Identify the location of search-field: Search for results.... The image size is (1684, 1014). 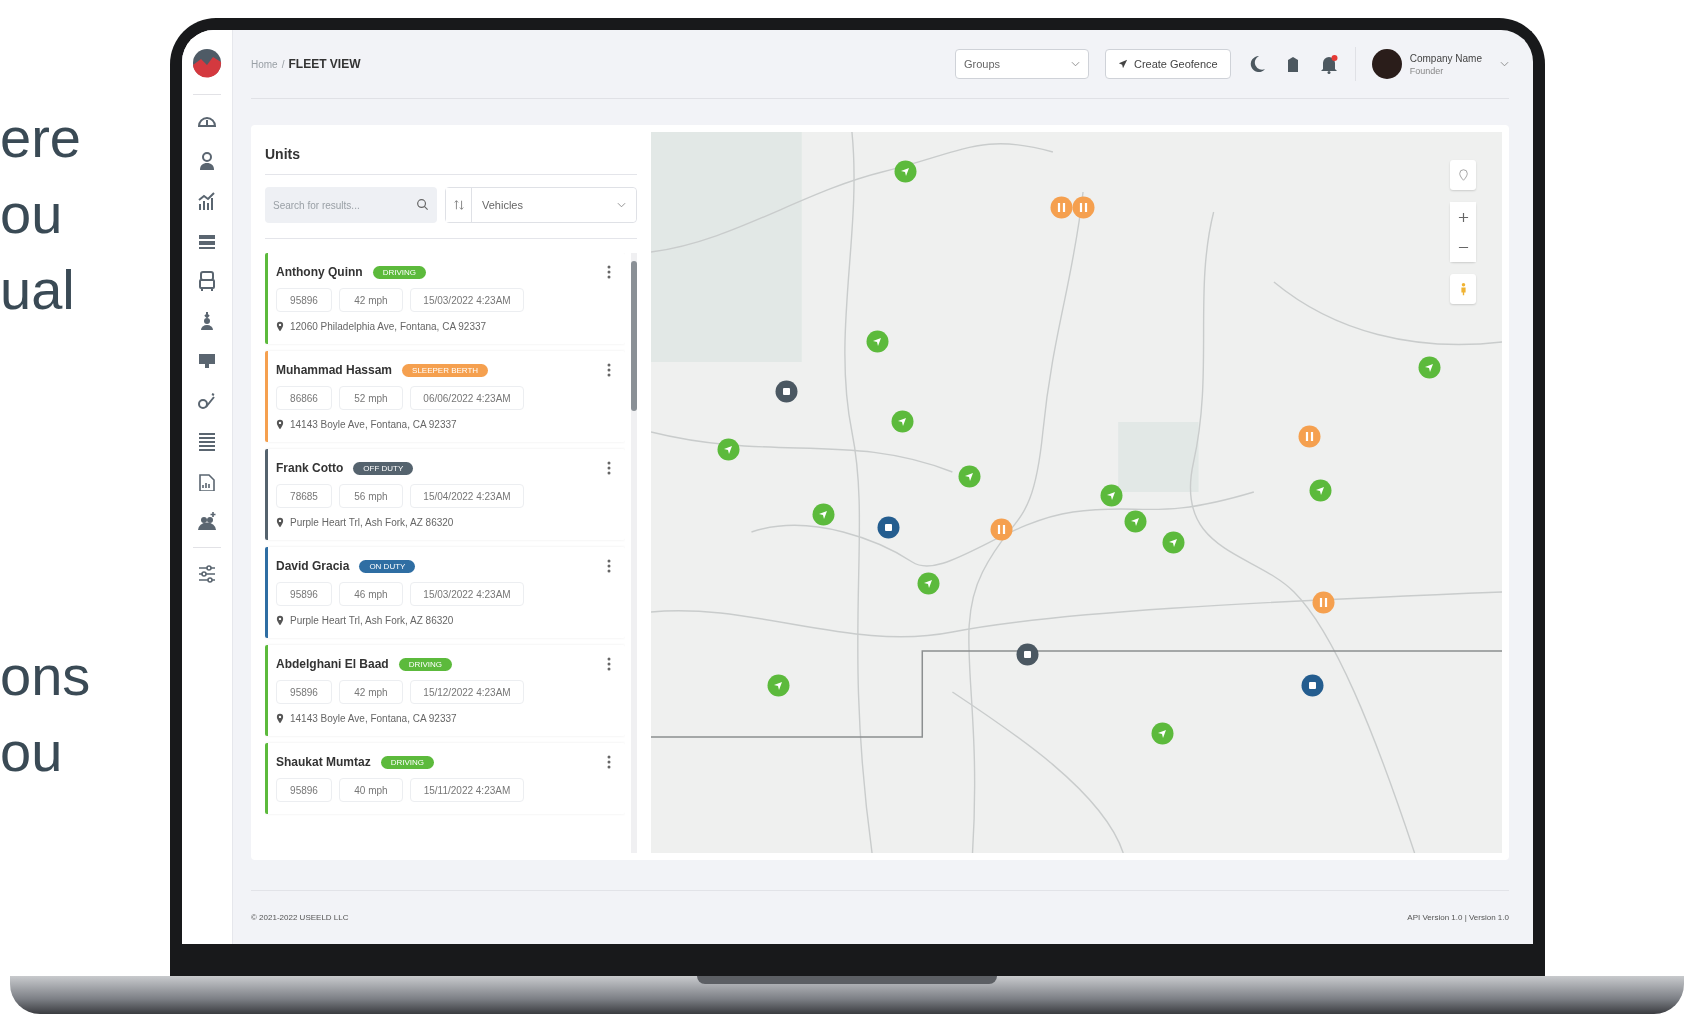
(351, 205).